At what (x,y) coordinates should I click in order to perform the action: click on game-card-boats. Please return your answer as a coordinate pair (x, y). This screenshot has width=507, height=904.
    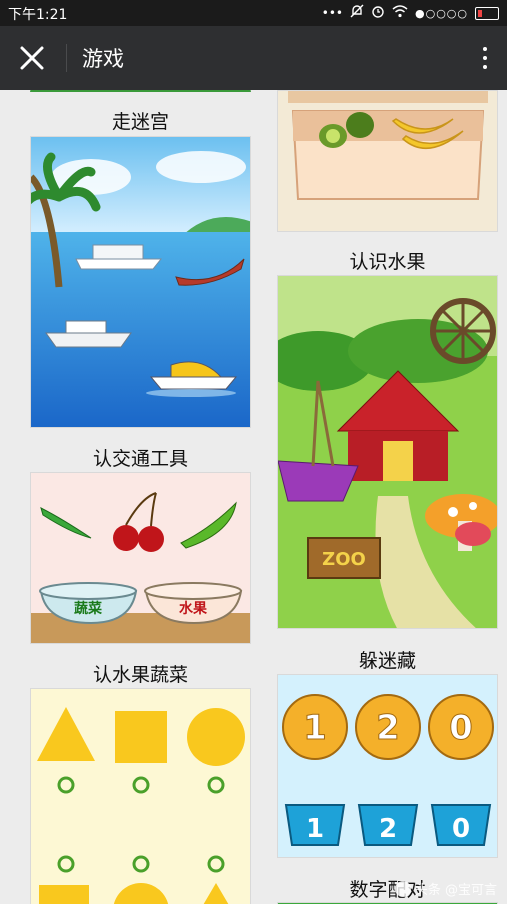
    Looking at the image, I should click on (140, 282).